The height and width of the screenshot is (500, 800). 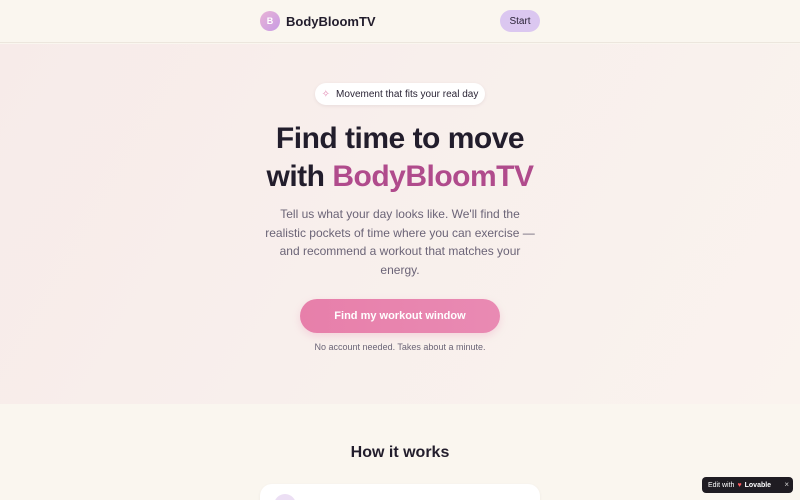 I want to click on hero-title-accent: BodyBloomTV, so click(x=433, y=176).